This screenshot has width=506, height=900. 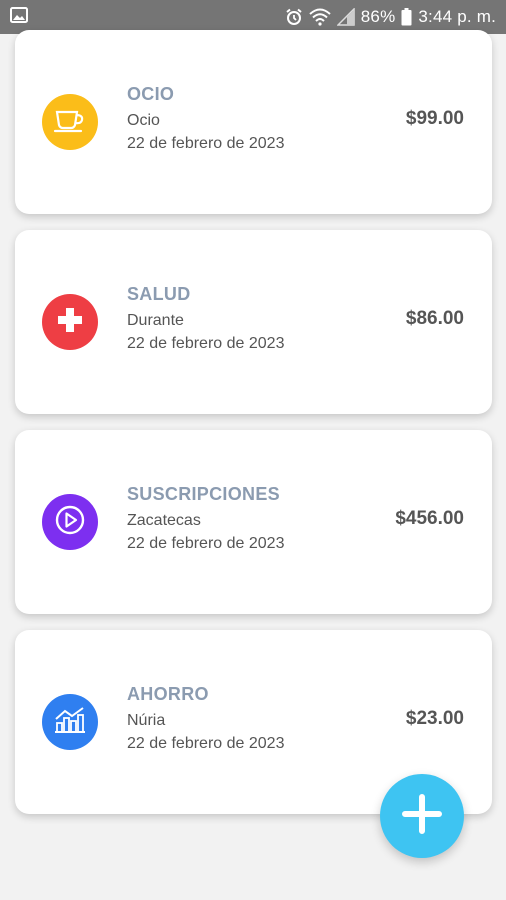 I want to click on clock: 3:44 p. m., so click(x=457, y=16).